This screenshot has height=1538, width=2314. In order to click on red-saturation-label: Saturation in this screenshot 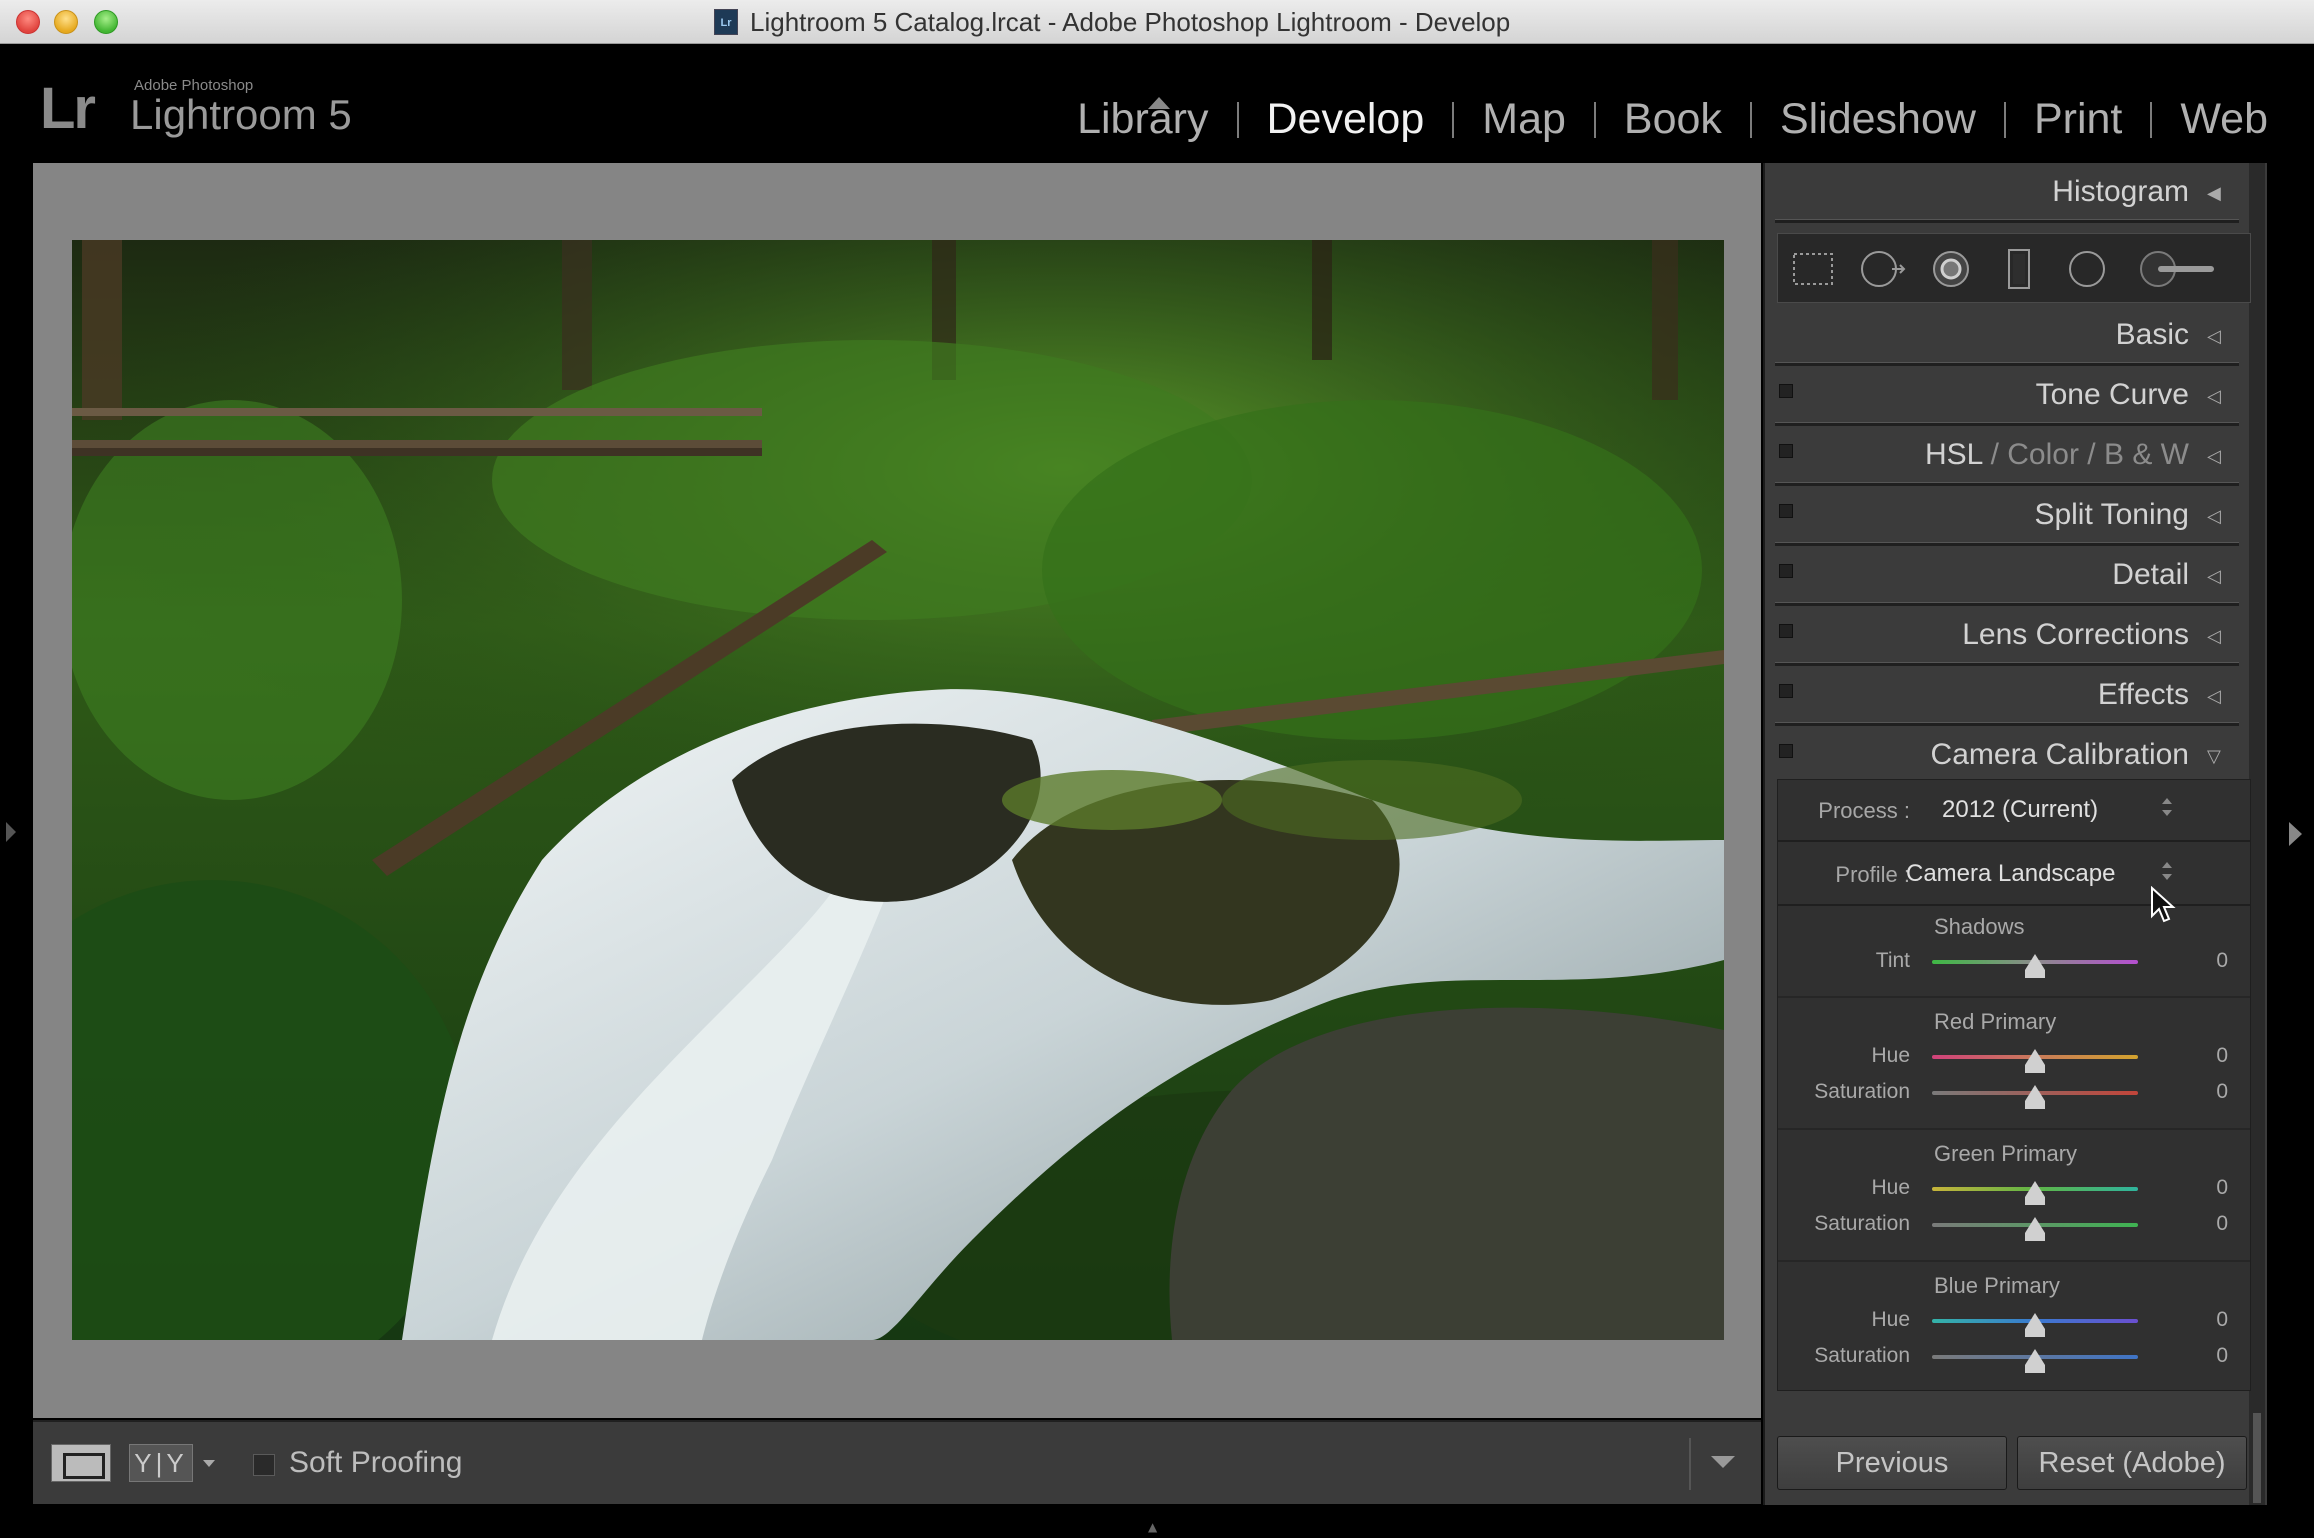, I will do `click(1862, 1091)`.